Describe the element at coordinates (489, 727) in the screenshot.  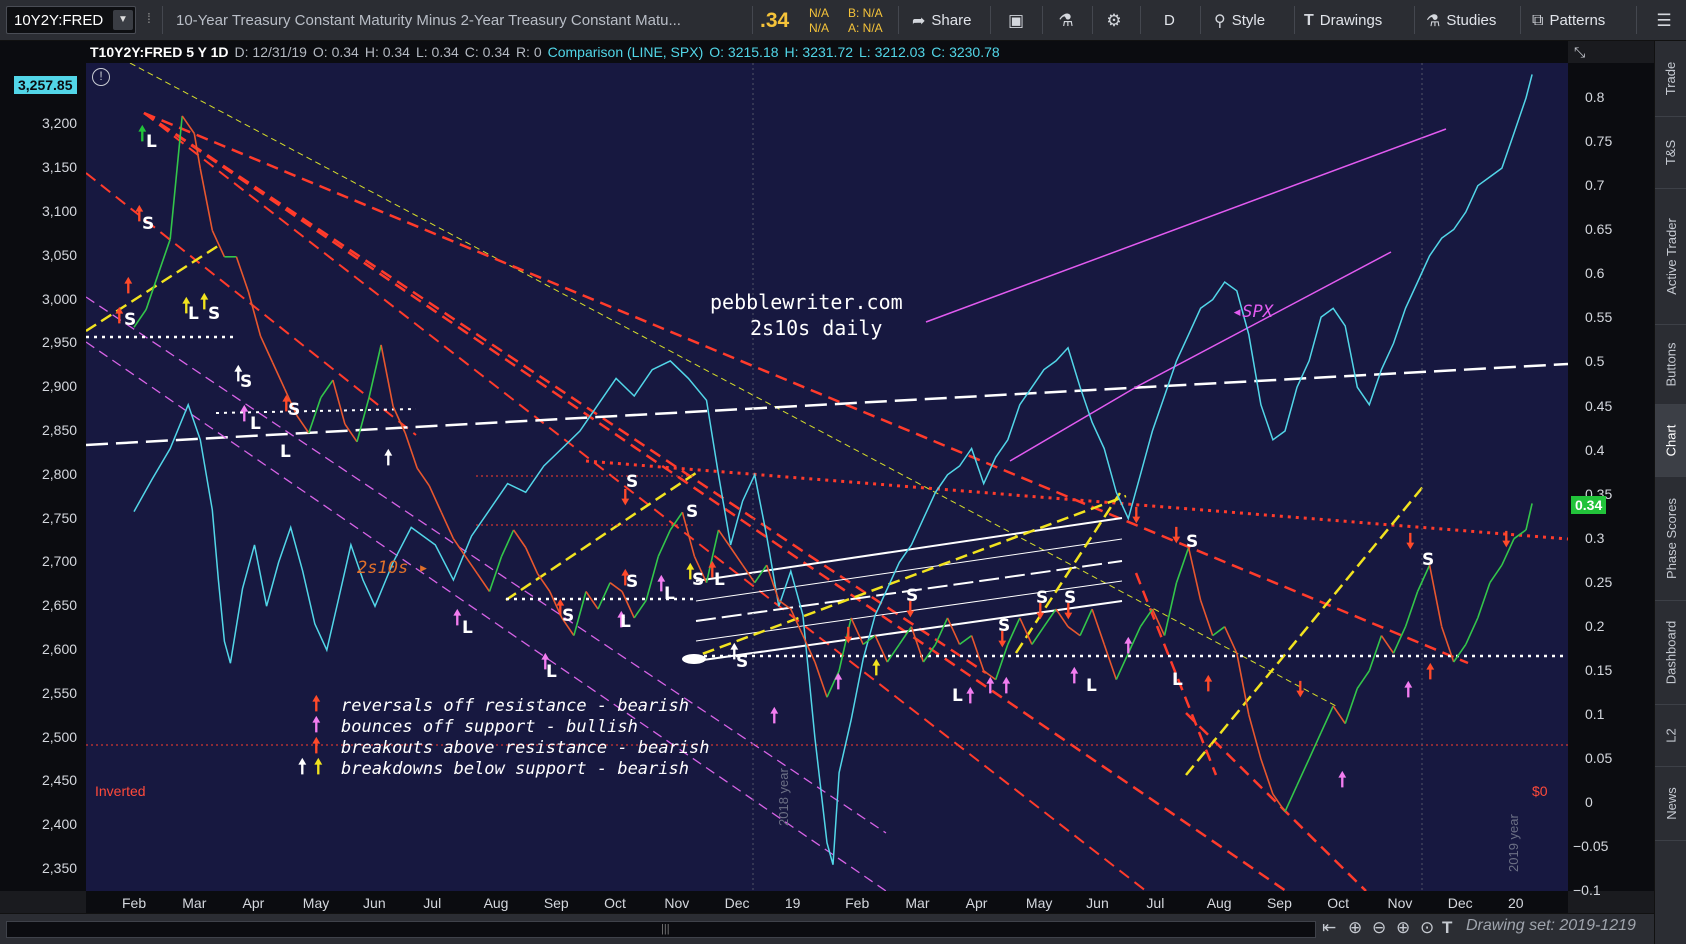
I see `legend-item: bounces off support - bullish` at that location.